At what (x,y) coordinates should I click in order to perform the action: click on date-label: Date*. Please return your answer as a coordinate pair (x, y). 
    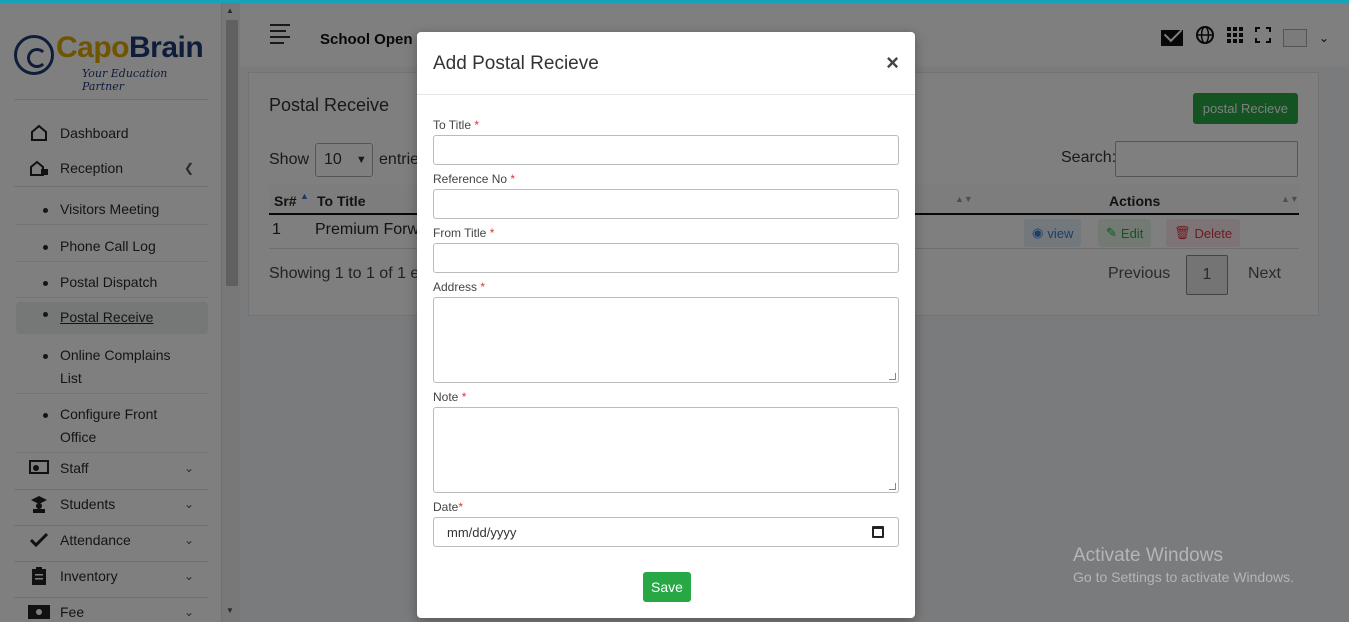
    Looking at the image, I should click on (448, 507).